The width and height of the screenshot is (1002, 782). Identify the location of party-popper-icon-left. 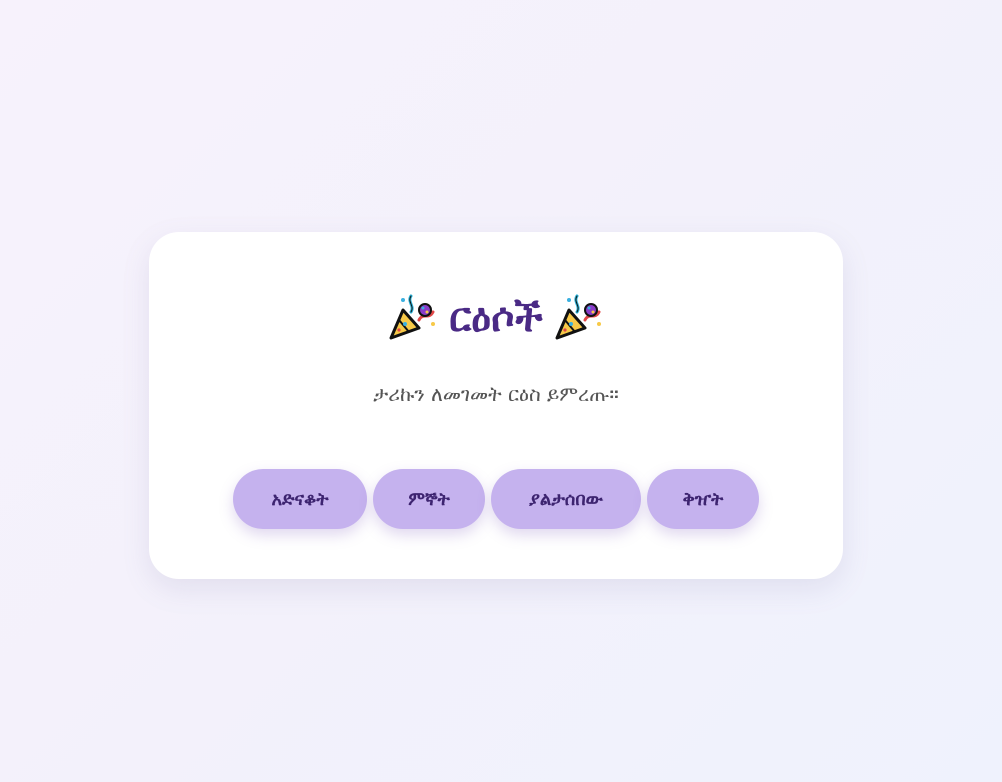
(413, 318).